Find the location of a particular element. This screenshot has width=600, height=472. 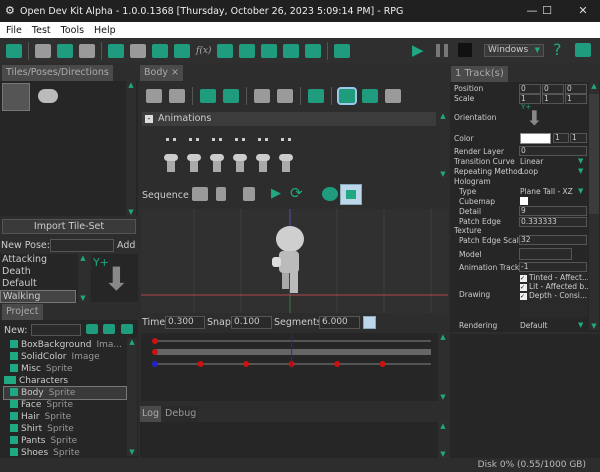

frames-icon is located at coordinates (316, 96).